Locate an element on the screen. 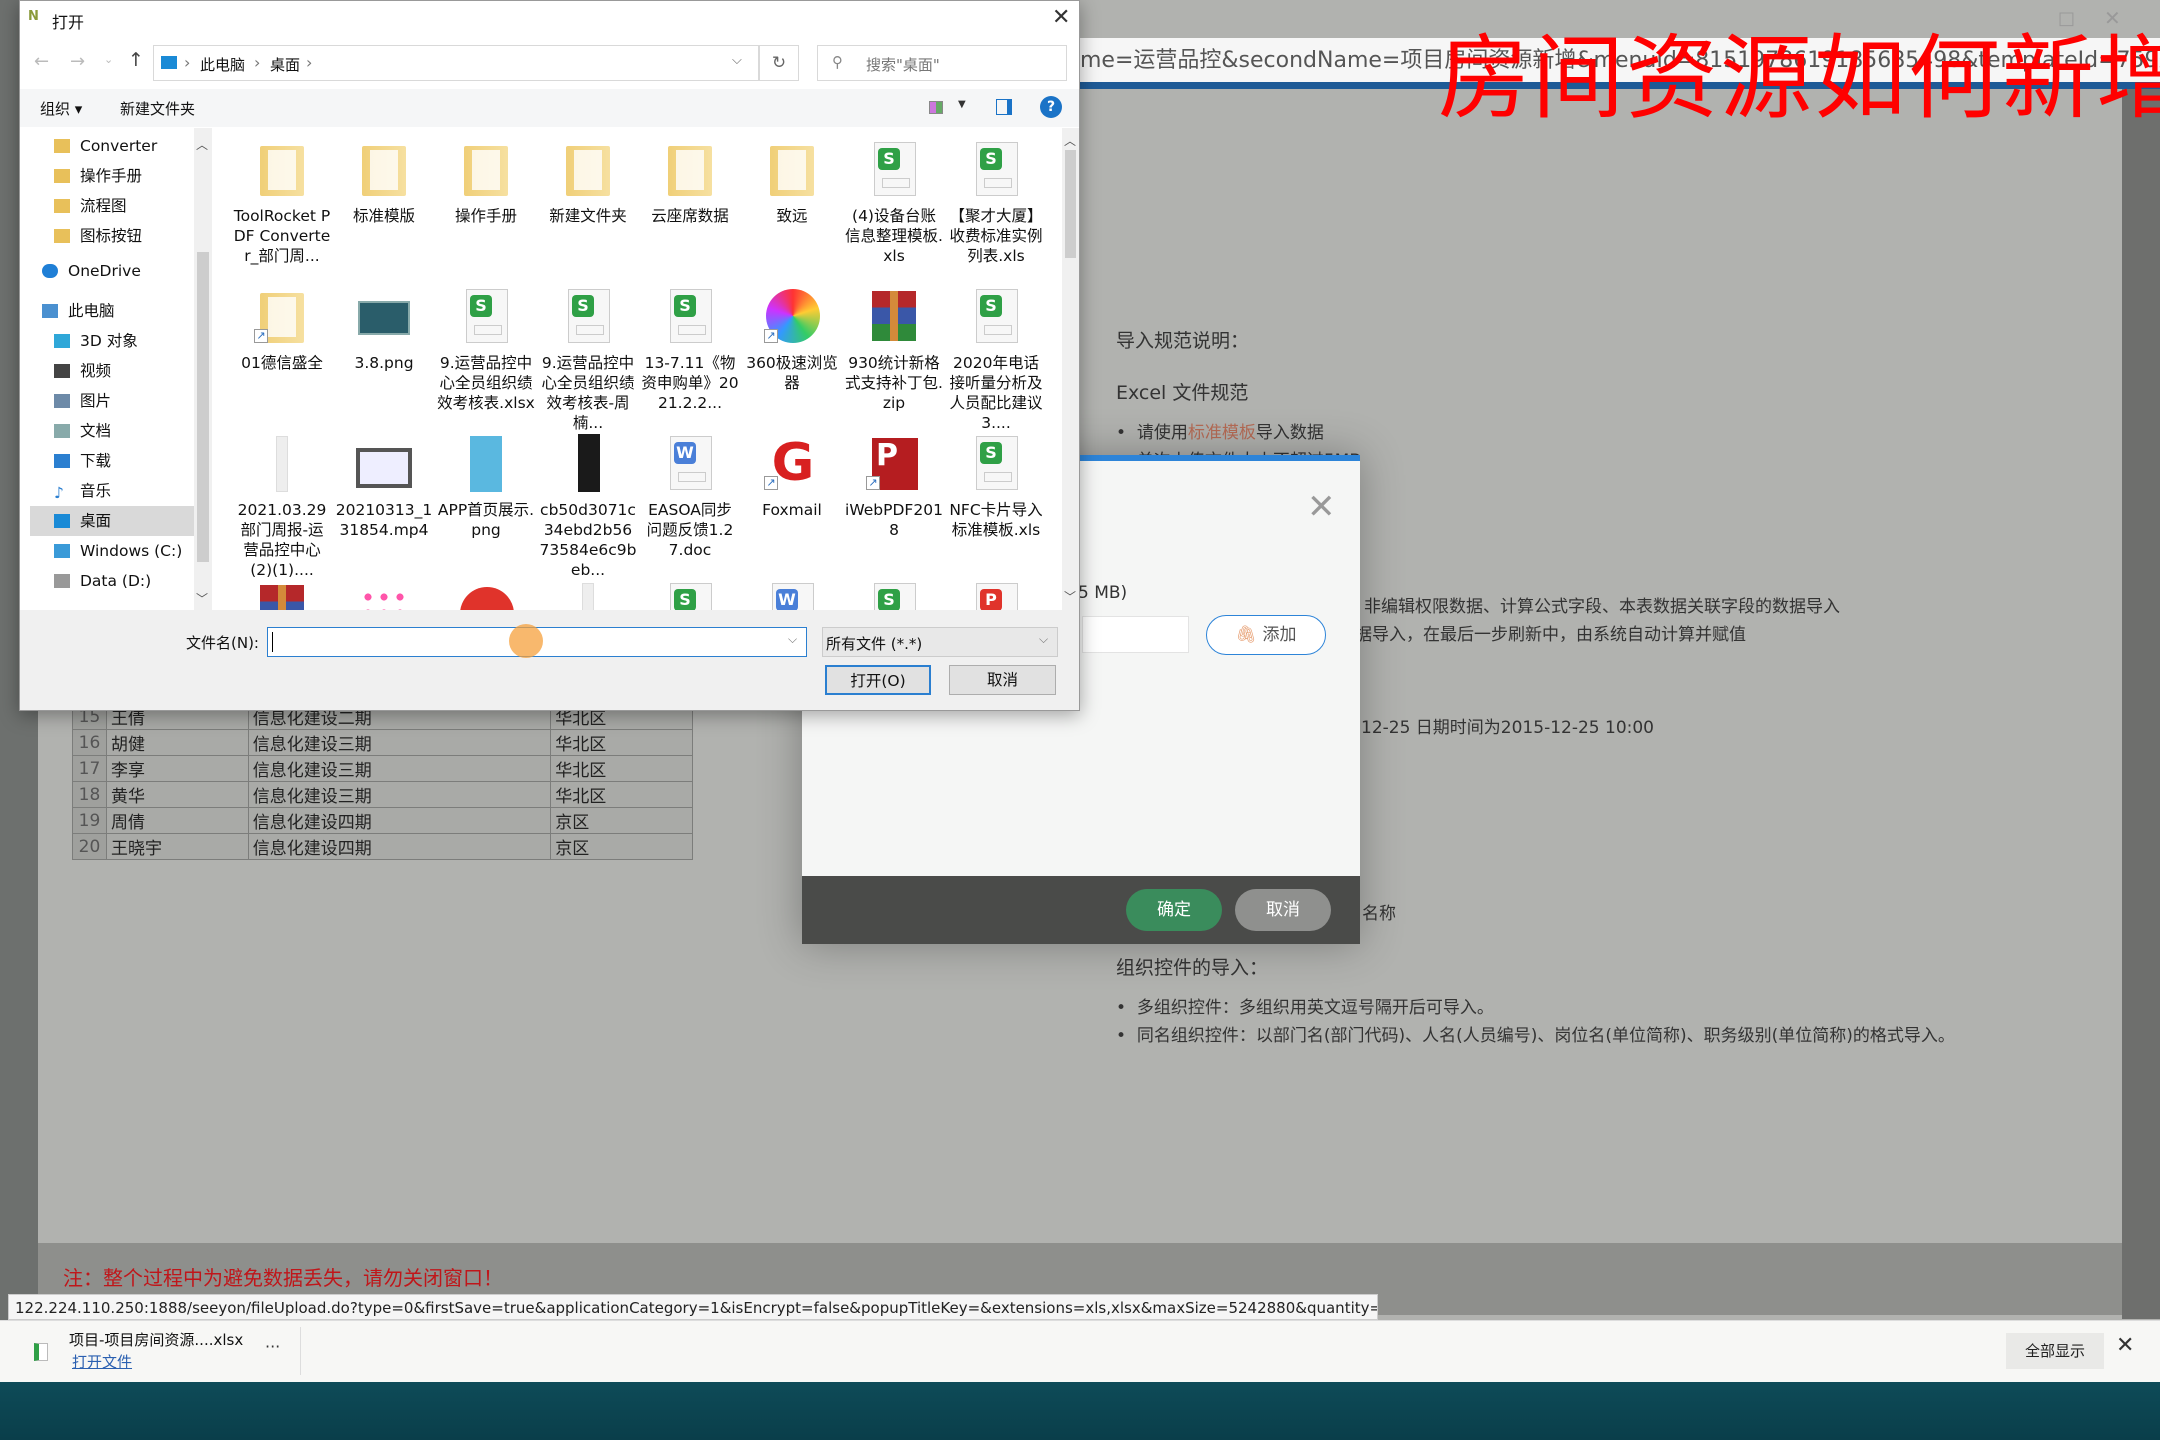 Image resolution: width=2160 pixels, height=1440 pixels. show-all-button: 全部显示 is located at coordinates (2055, 1351).